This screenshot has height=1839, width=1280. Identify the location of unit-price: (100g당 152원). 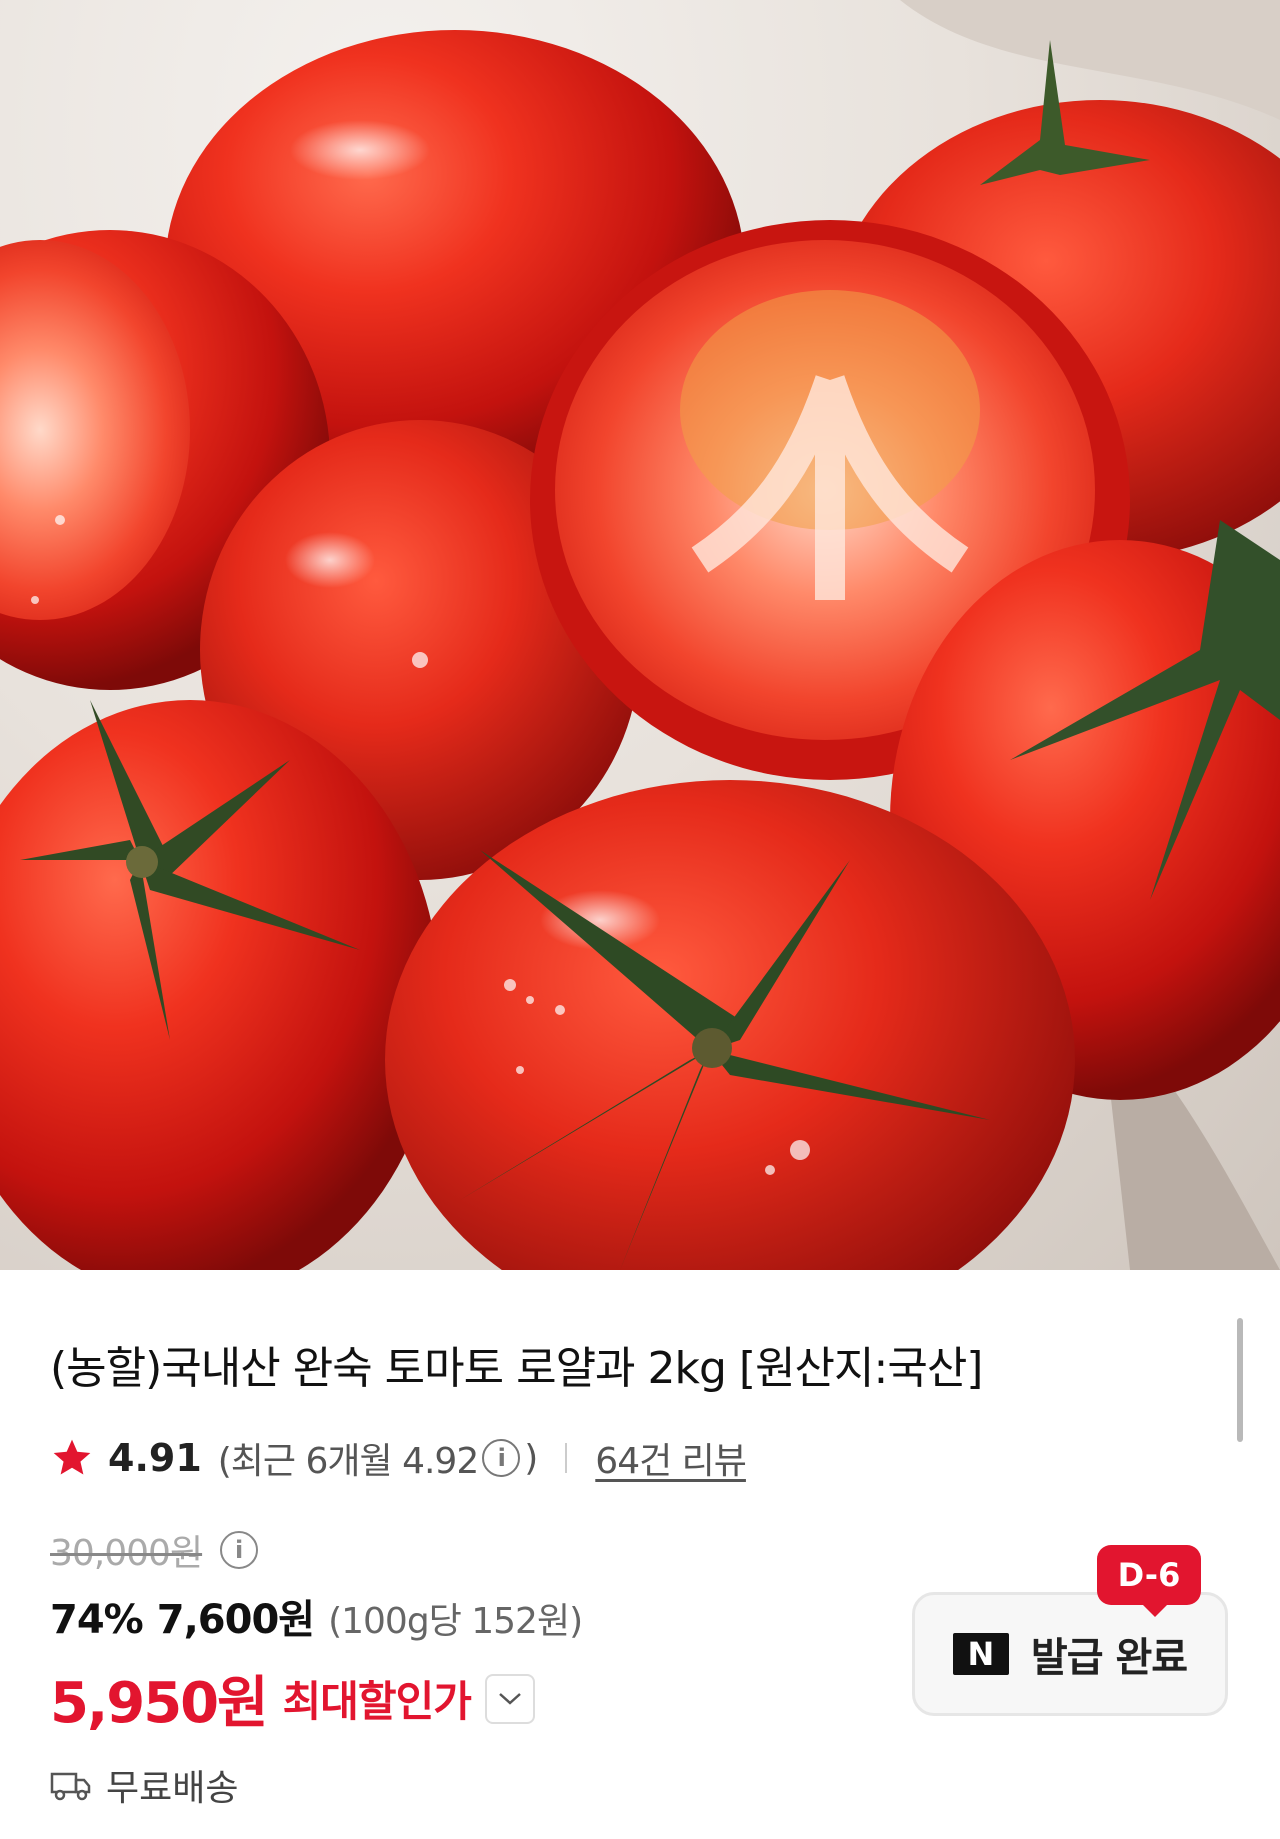
(455, 1621).